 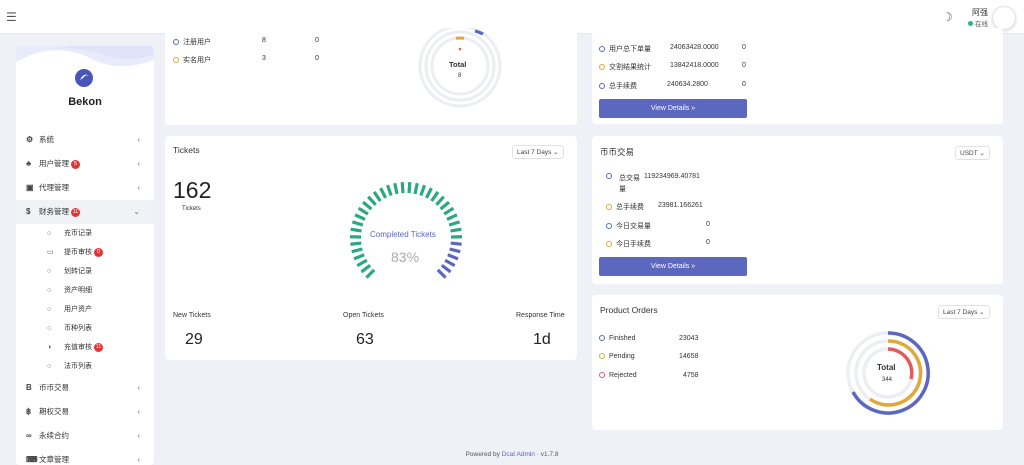 I want to click on sidebar-item-label: 代理管理, so click(x=54, y=187).